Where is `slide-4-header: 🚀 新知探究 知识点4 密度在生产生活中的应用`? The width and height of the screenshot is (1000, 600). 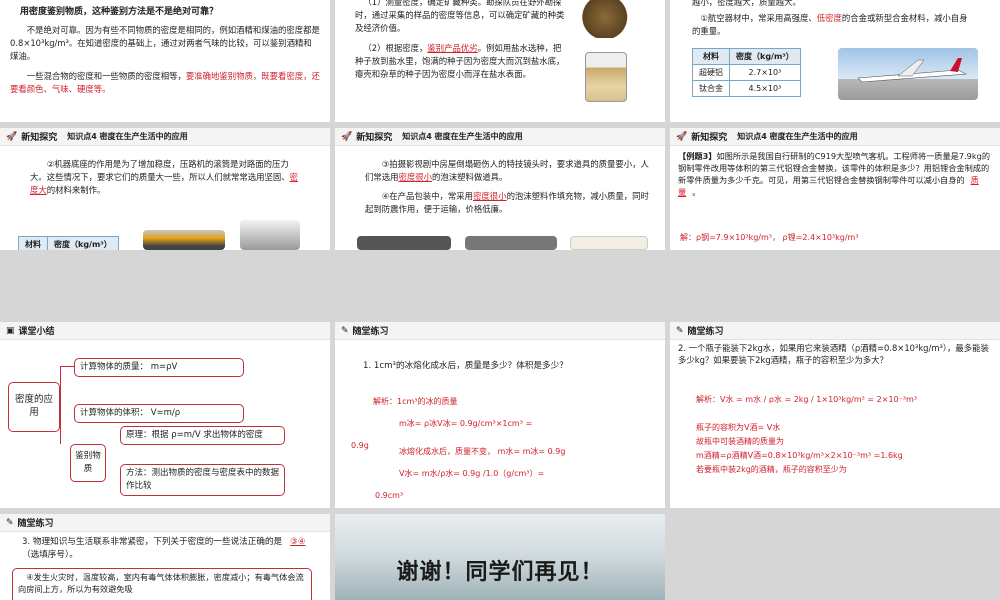
slide-4-header: 🚀 新知探究 知识点4 密度在生产生活中的应用 is located at coordinates (165, 137).